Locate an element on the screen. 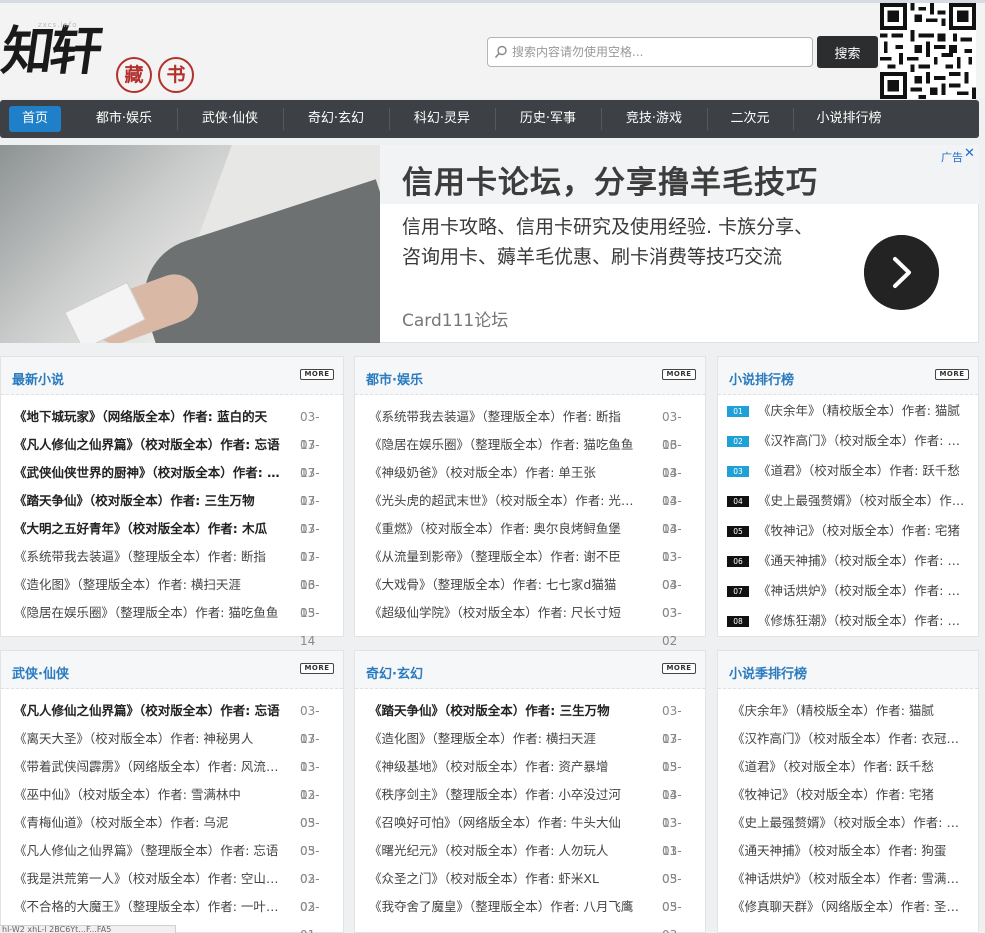  list-item: 《通天神捕》（校对版全本）作者: 狗蛋 is located at coordinates (849, 851).